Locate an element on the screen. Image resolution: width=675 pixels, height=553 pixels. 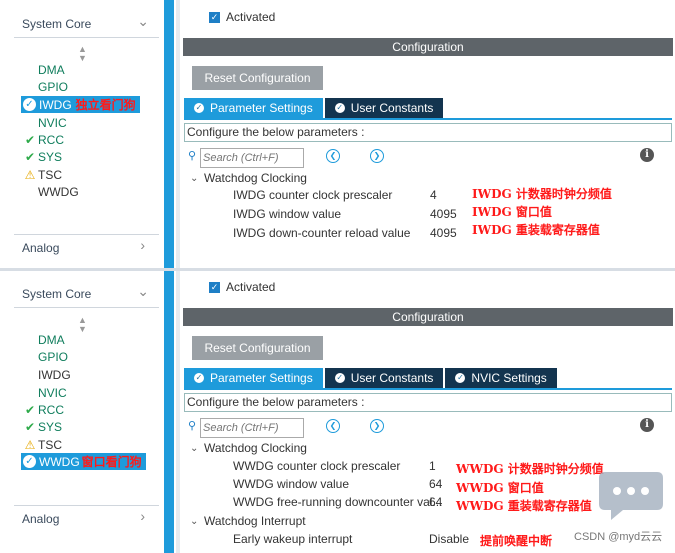
search-row: ⚲ ❮ ❯ i is located at coordinates (428, 428).